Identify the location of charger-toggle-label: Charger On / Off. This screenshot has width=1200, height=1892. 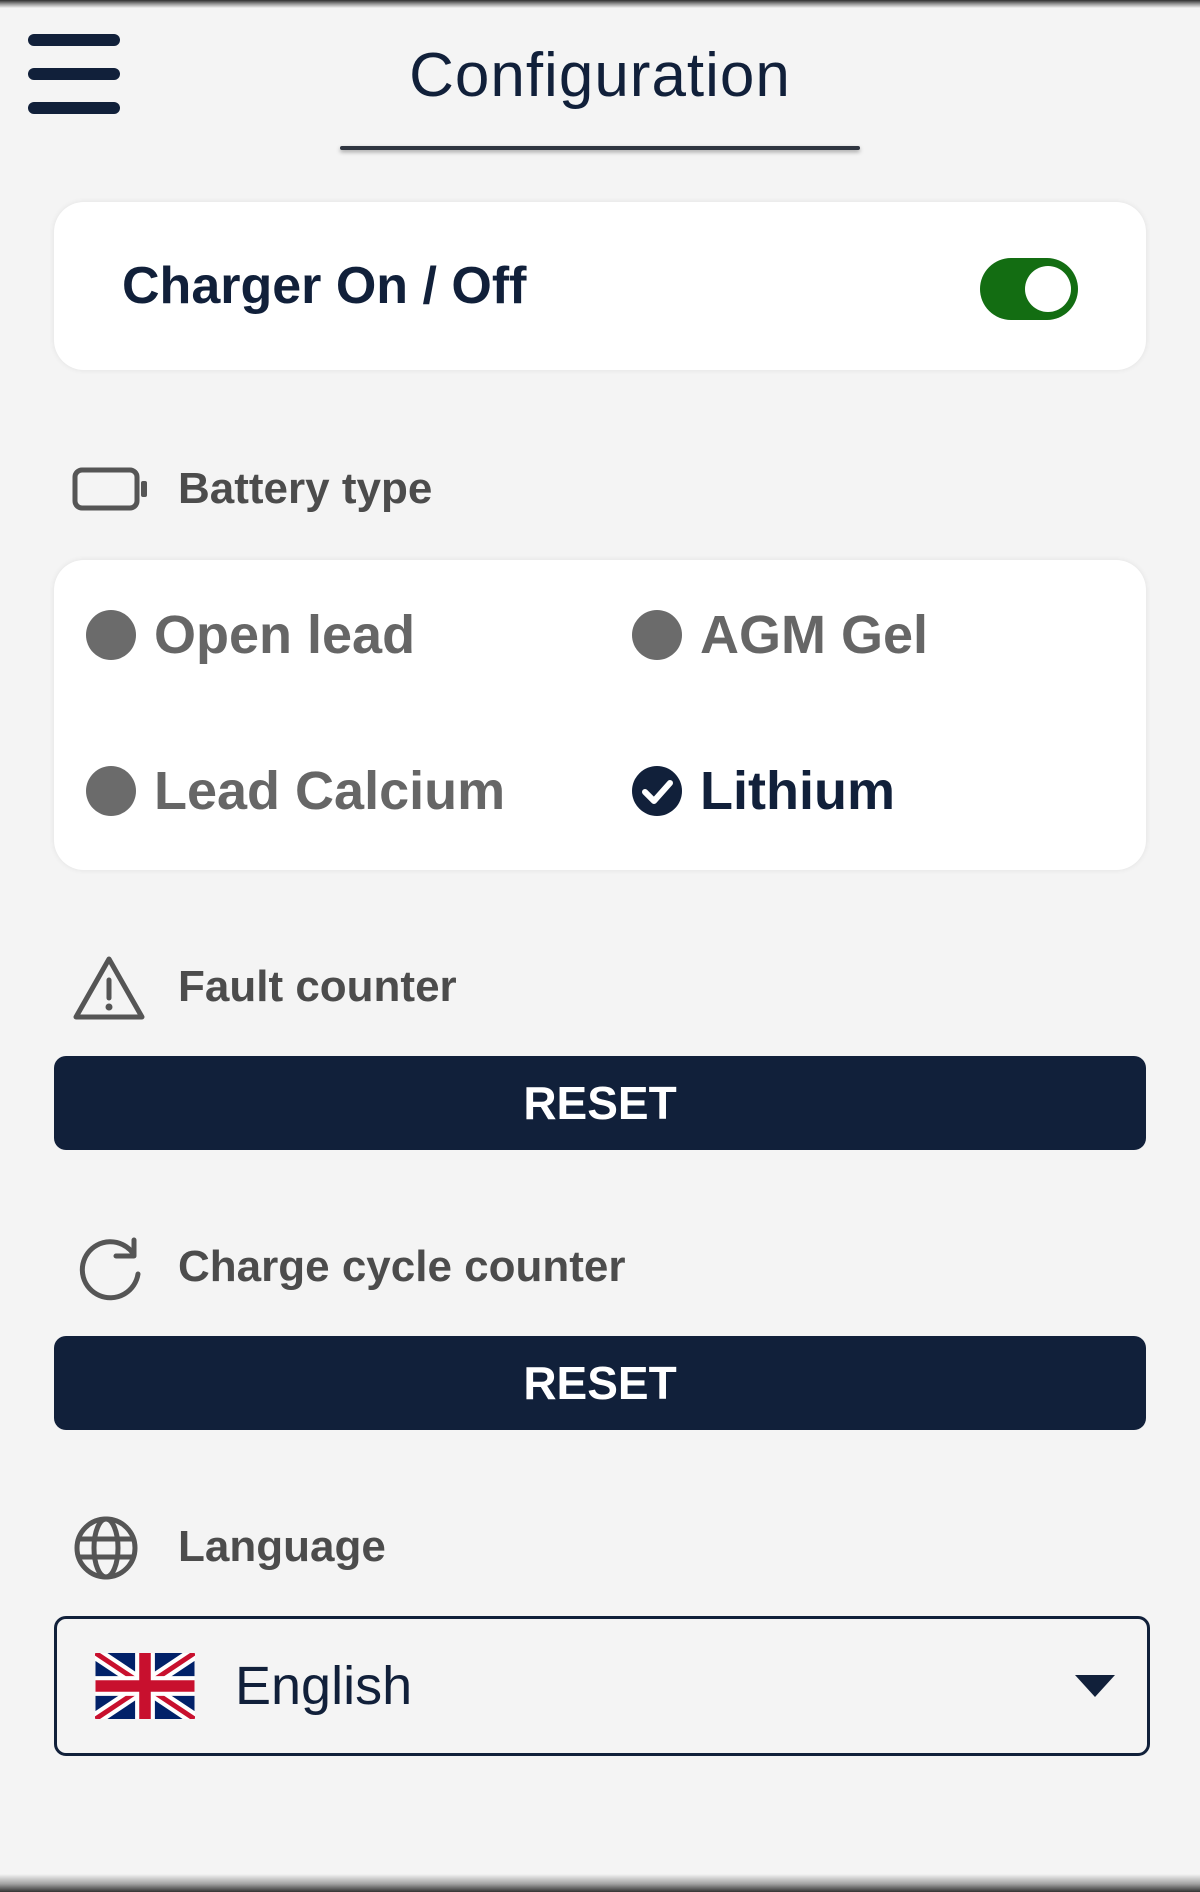
(324, 286).